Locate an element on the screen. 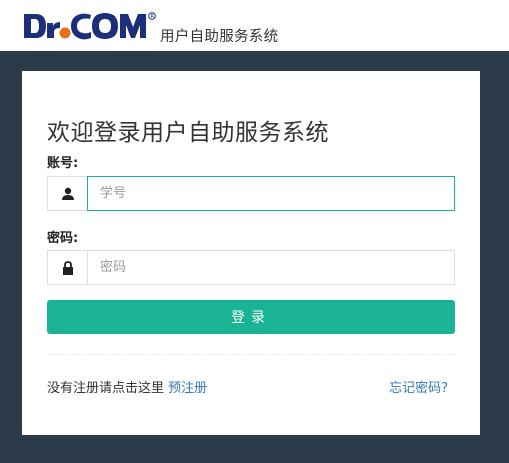 The height and width of the screenshot is (463, 509). account-label: 账号: is located at coordinates (63, 163).